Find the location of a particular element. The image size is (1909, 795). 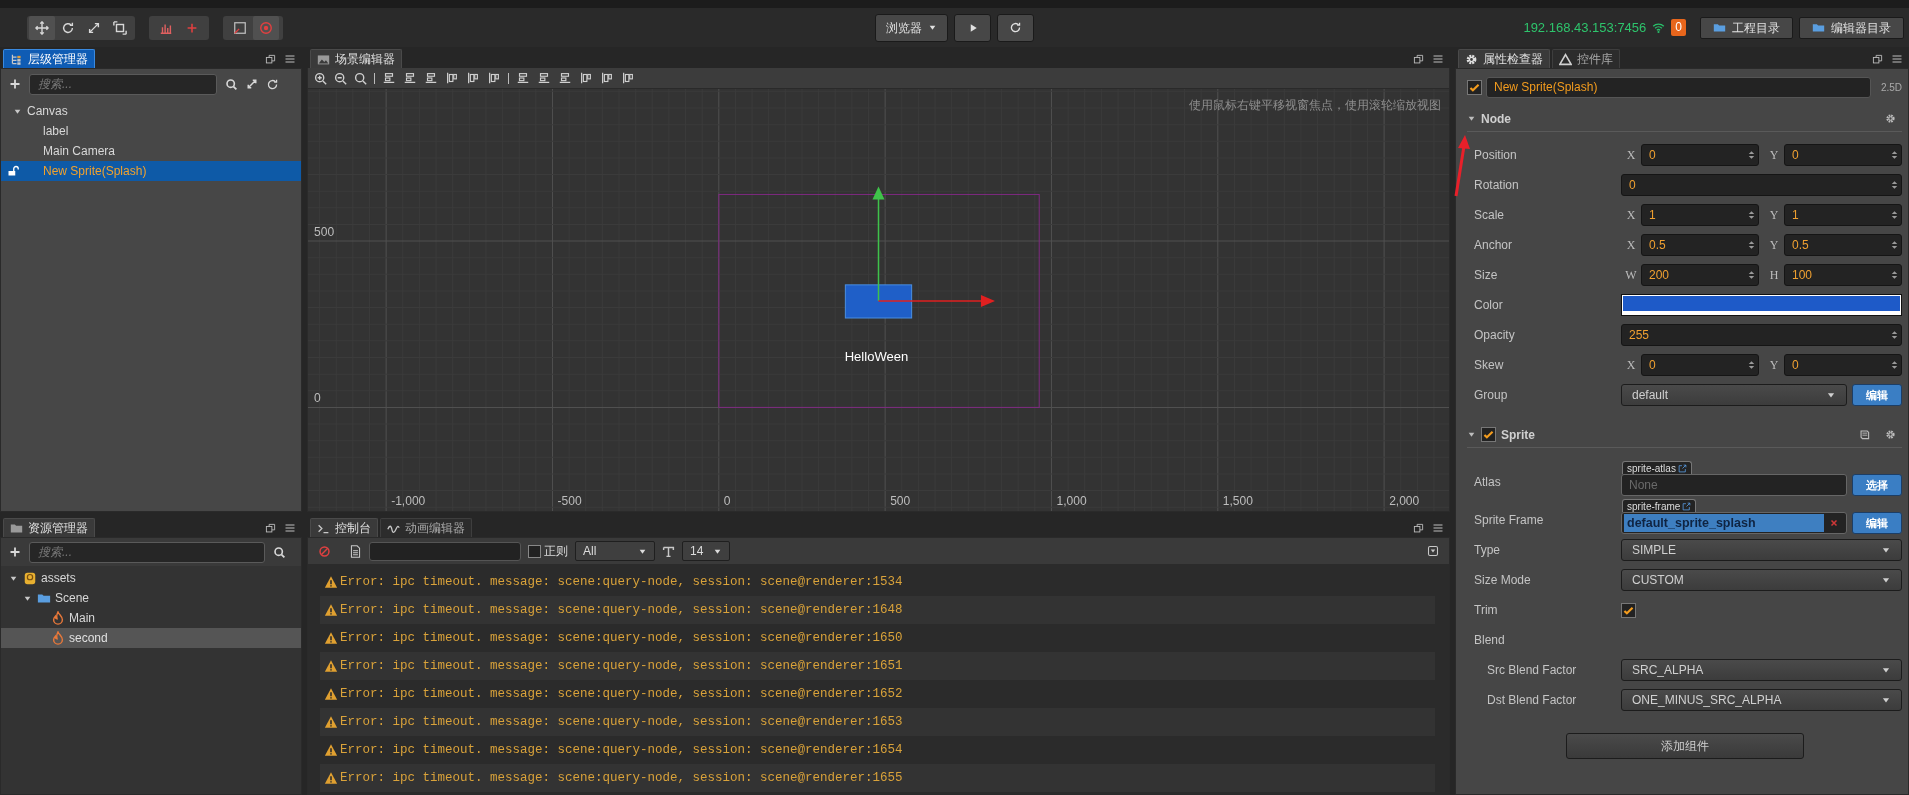

move-button is located at coordinates (42, 27).